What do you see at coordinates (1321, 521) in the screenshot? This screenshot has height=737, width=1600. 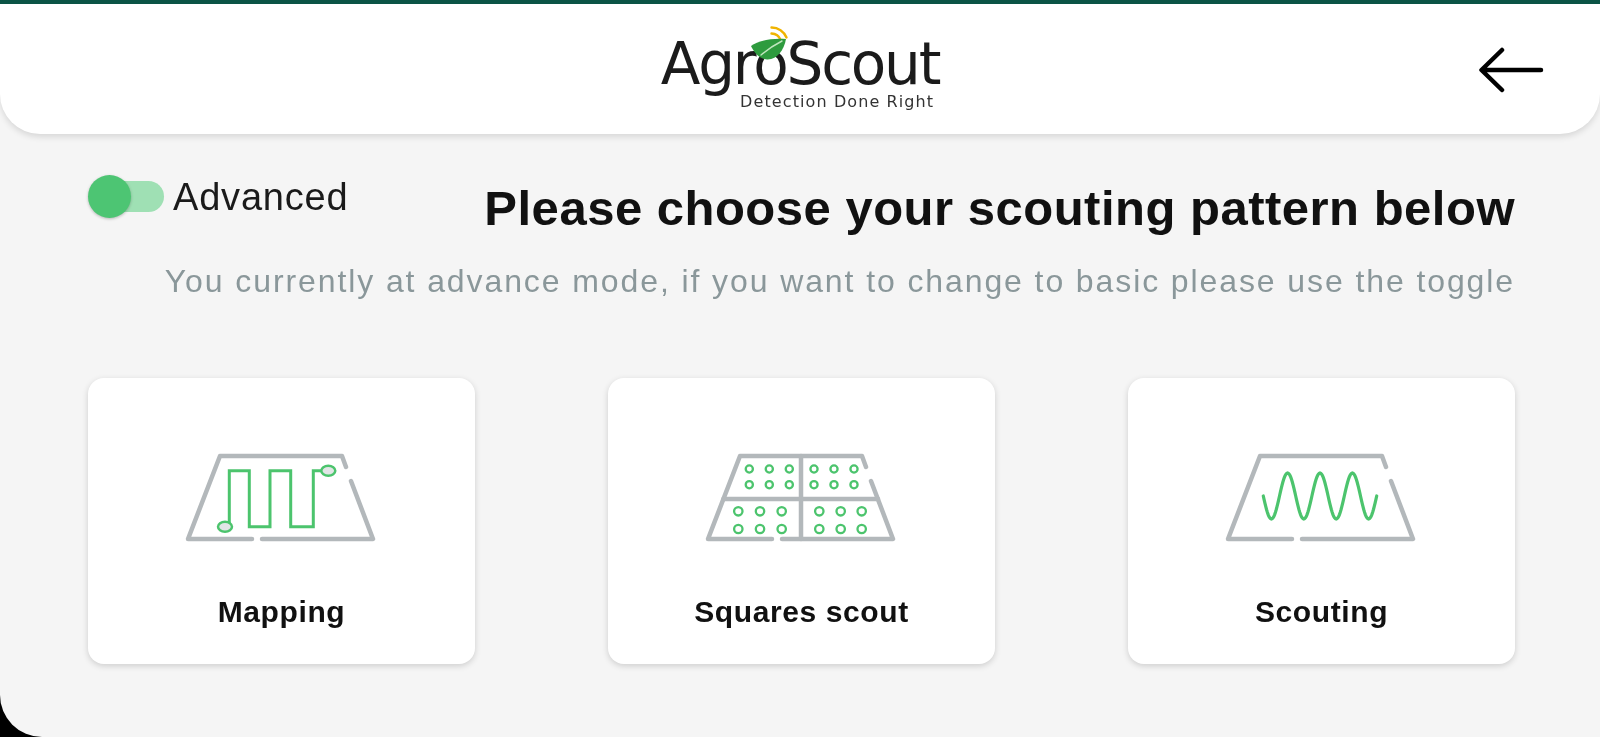 I see `pattern-card: Scouting` at bounding box center [1321, 521].